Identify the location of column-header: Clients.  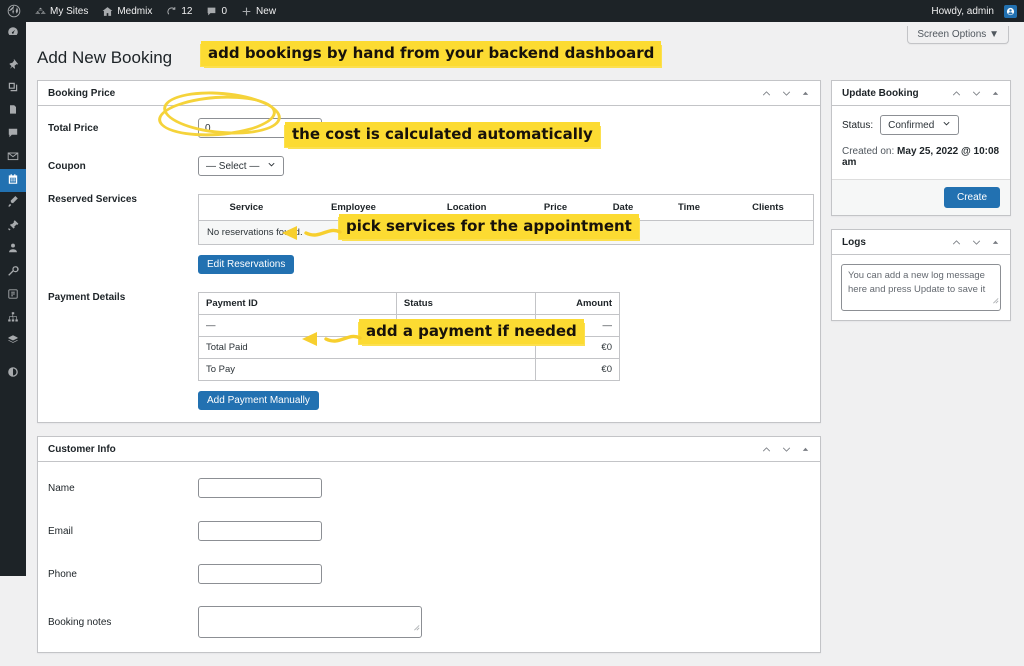
(768, 208).